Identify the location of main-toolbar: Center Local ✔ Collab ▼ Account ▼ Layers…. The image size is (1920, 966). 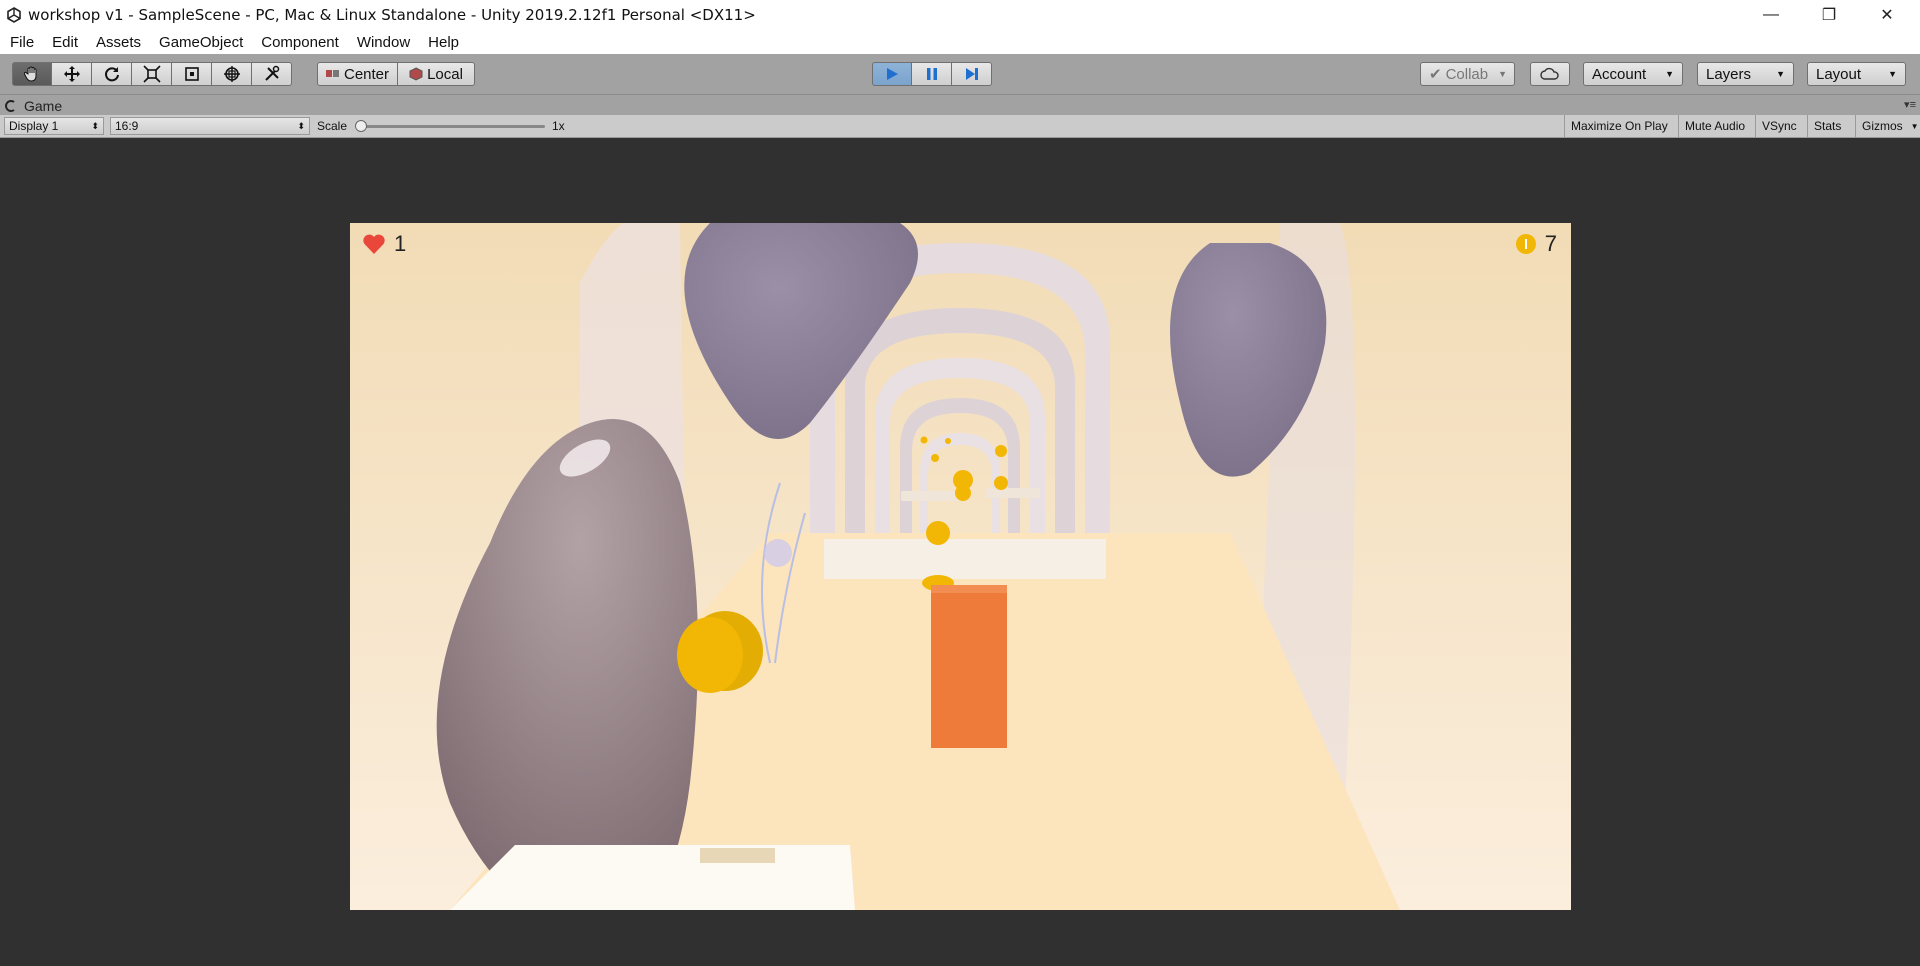
(960, 74).